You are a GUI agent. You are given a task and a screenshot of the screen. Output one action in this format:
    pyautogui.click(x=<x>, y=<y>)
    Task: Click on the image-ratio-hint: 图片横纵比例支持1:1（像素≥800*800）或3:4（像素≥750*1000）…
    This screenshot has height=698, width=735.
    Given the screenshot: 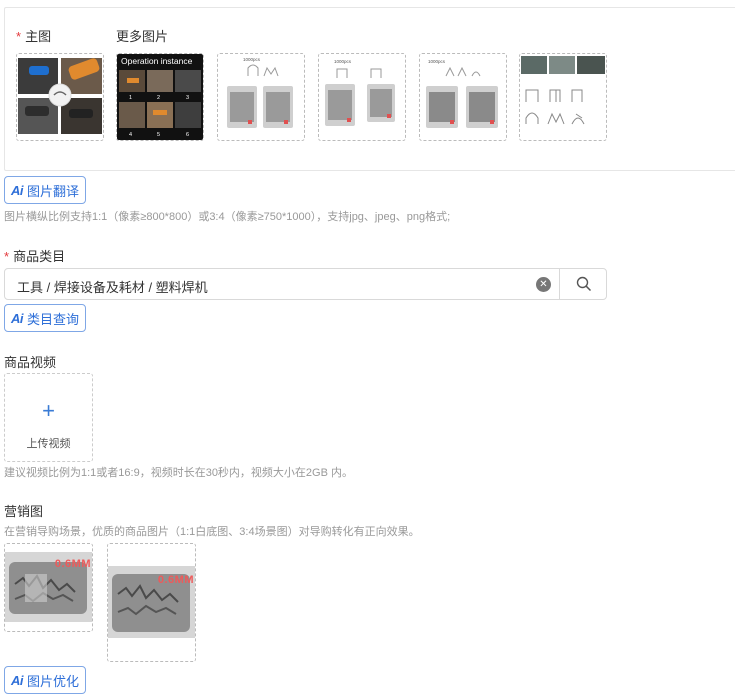 What is the action you would take?
    pyautogui.click(x=227, y=217)
    